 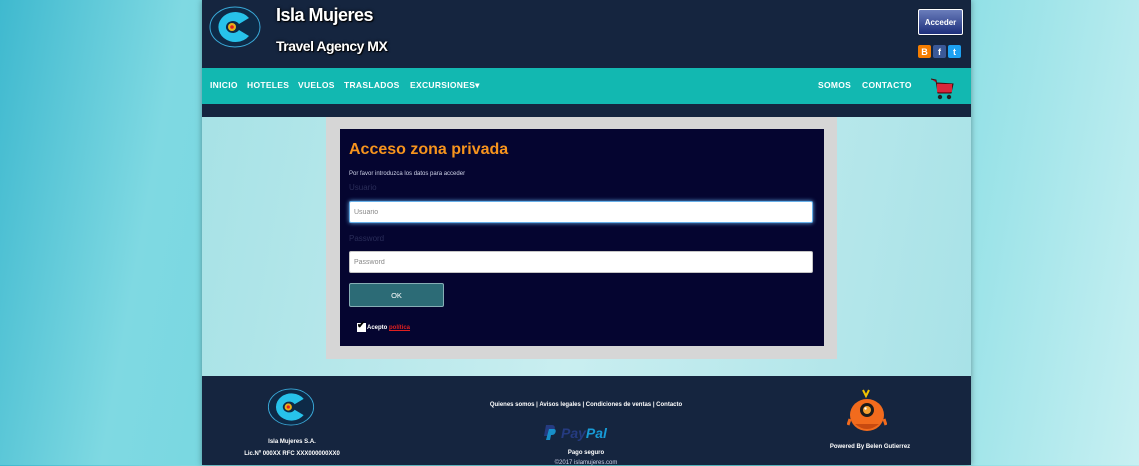 What do you see at coordinates (887, 85) in the screenshot?
I see `nav-item-contacto: CONTACTO` at bounding box center [887, 85].